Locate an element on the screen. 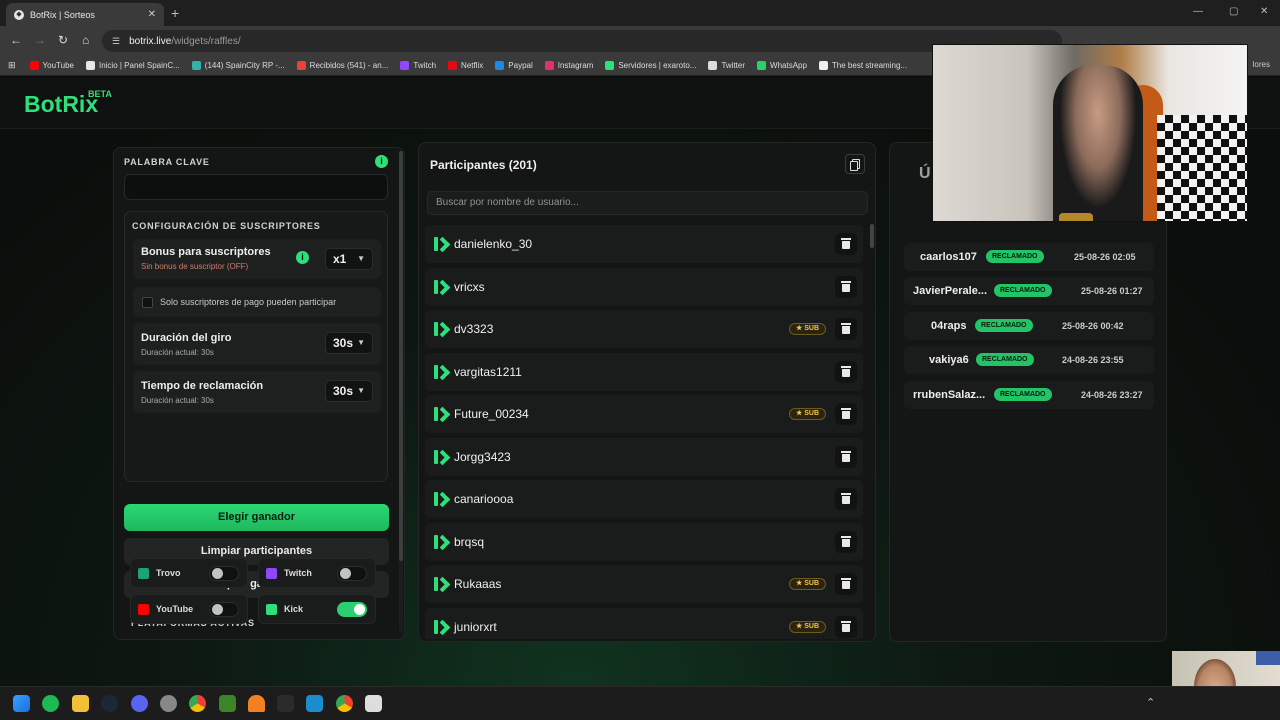 The height and width of the screenshot is (720, 1280). participant-row: canariooоa is located at coordinates (644, 499).